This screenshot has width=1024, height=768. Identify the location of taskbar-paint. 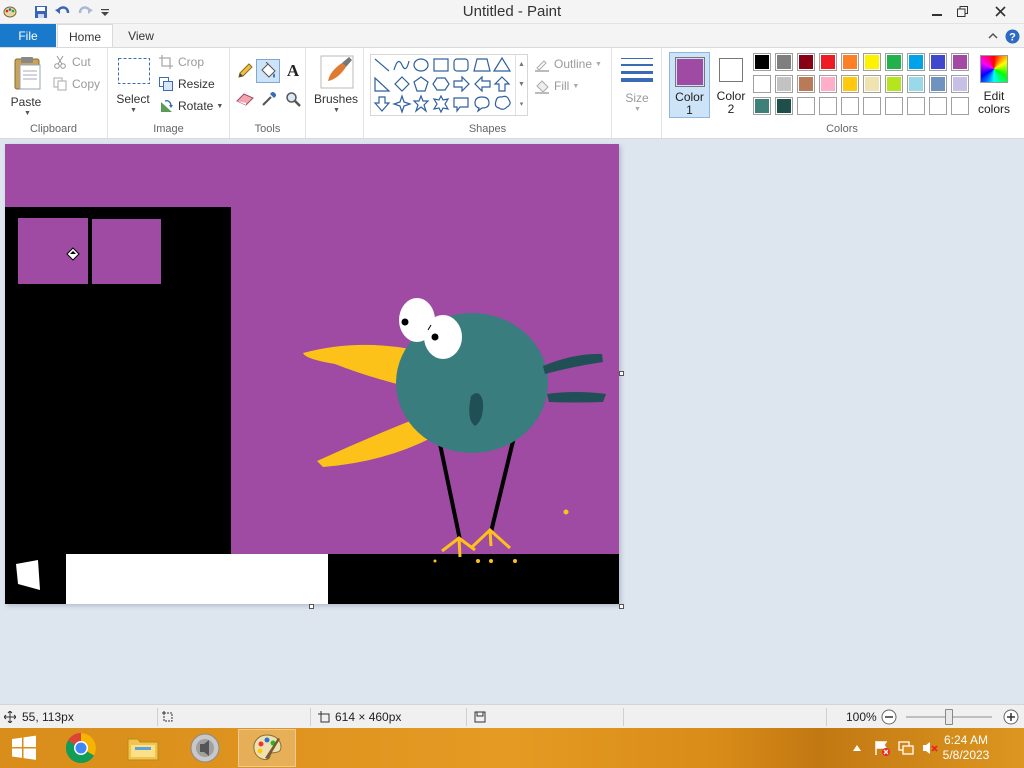
(267, 748).